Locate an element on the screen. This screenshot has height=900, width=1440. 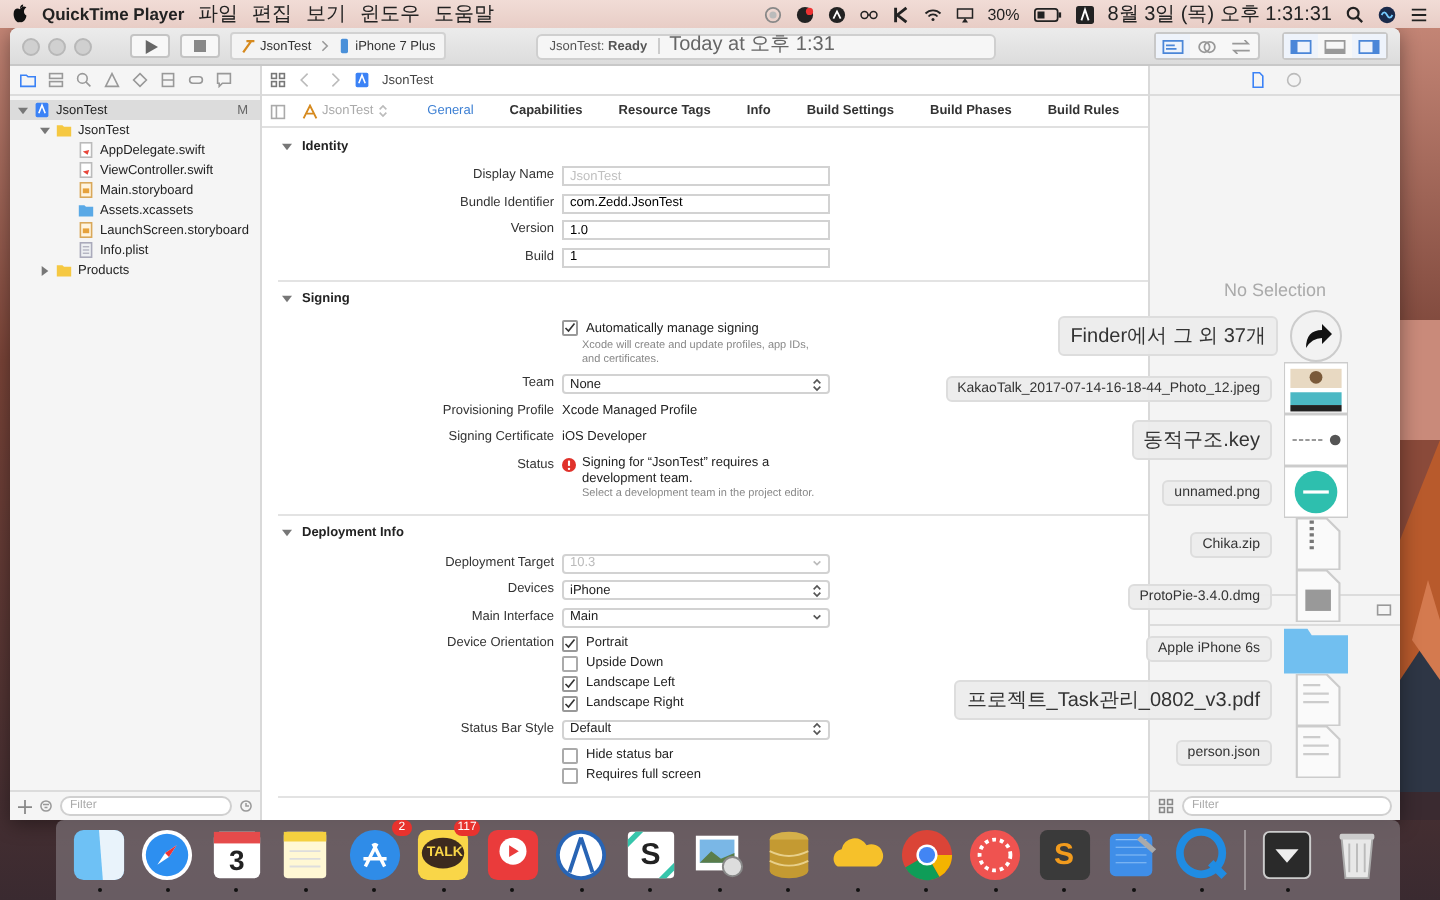
record-icon is located at coordinates (772, 14).